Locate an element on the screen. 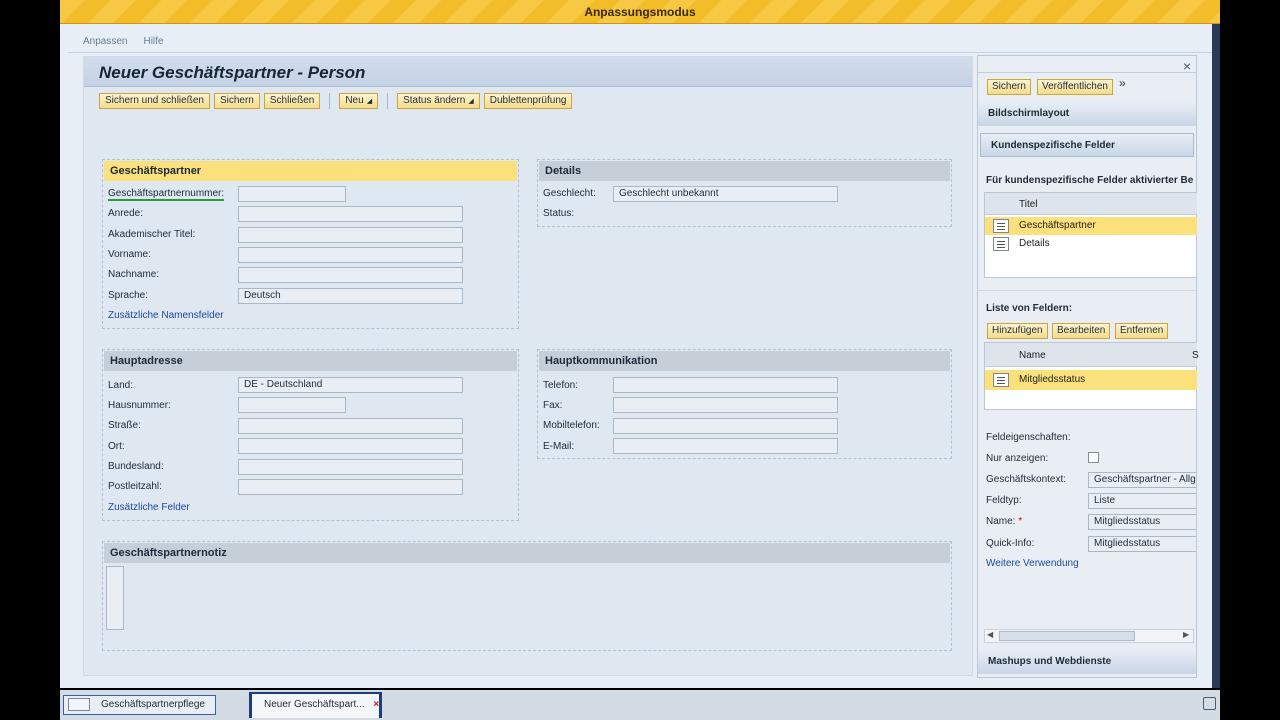 This screenshot has width=1280, height=720. fax-input is located at coordinates (725, 405).